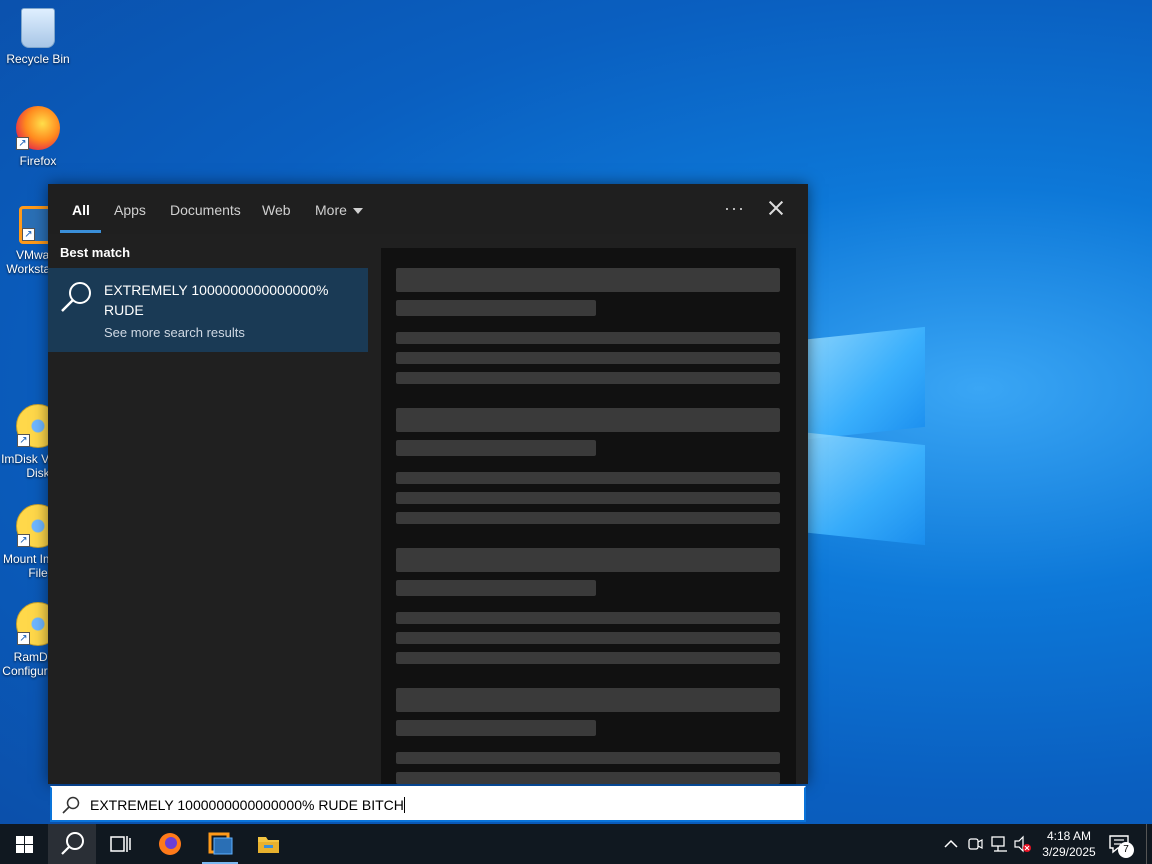 This screenshot has width=1152, height=864. Describe the element at coordinates (951, 844) in the screenshot. I see `chevron-up-icon` at that location.